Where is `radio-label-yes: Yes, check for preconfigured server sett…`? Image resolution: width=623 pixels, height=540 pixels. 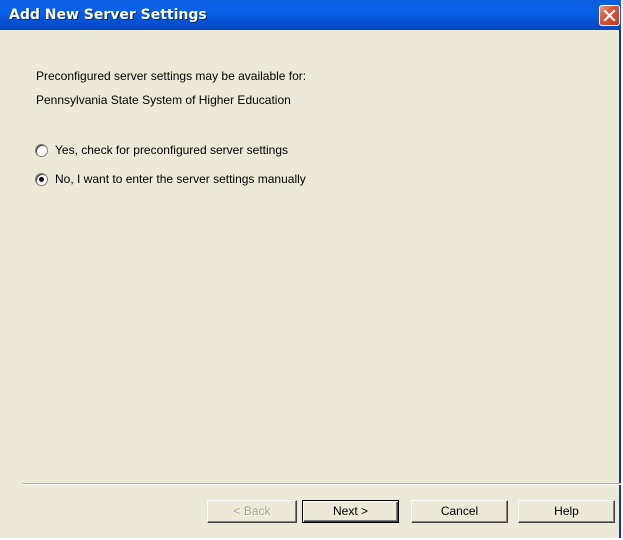
radio-label-yes: Yes, check for preconfigured server sett… is located at coordinates (171, 150).